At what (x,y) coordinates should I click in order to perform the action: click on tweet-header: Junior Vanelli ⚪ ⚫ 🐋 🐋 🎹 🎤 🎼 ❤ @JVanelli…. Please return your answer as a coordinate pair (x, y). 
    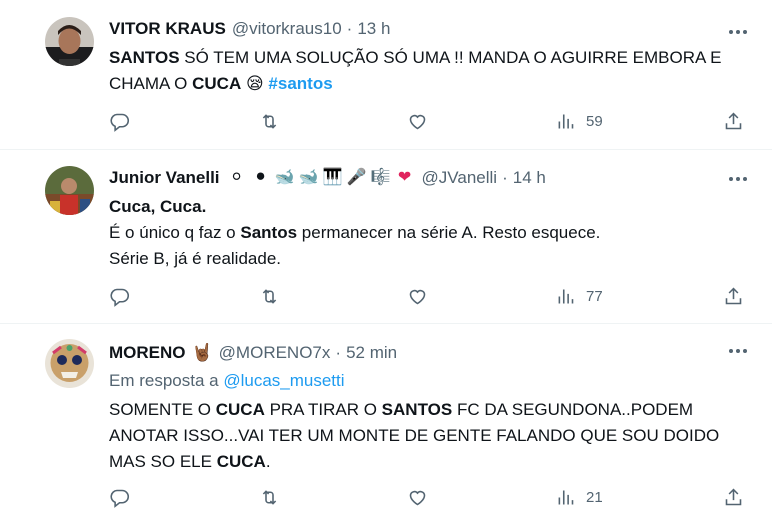
    Looking at the image, I should click on (430, 178).